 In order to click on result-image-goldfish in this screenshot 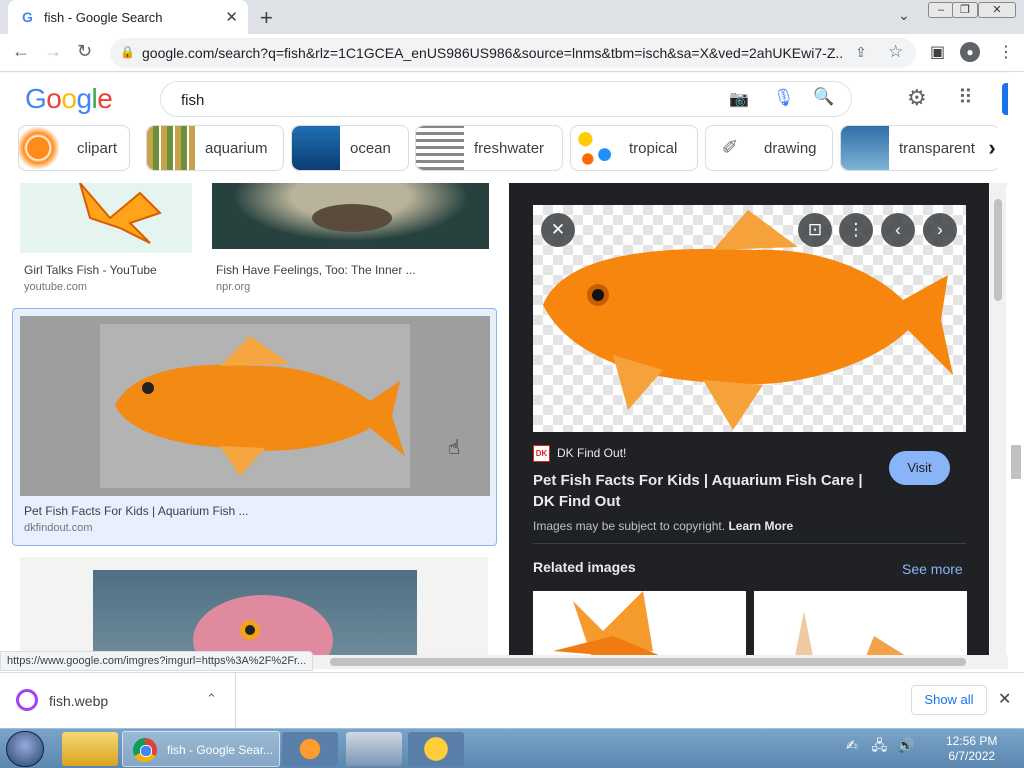, I will do `click(255, 406)`.